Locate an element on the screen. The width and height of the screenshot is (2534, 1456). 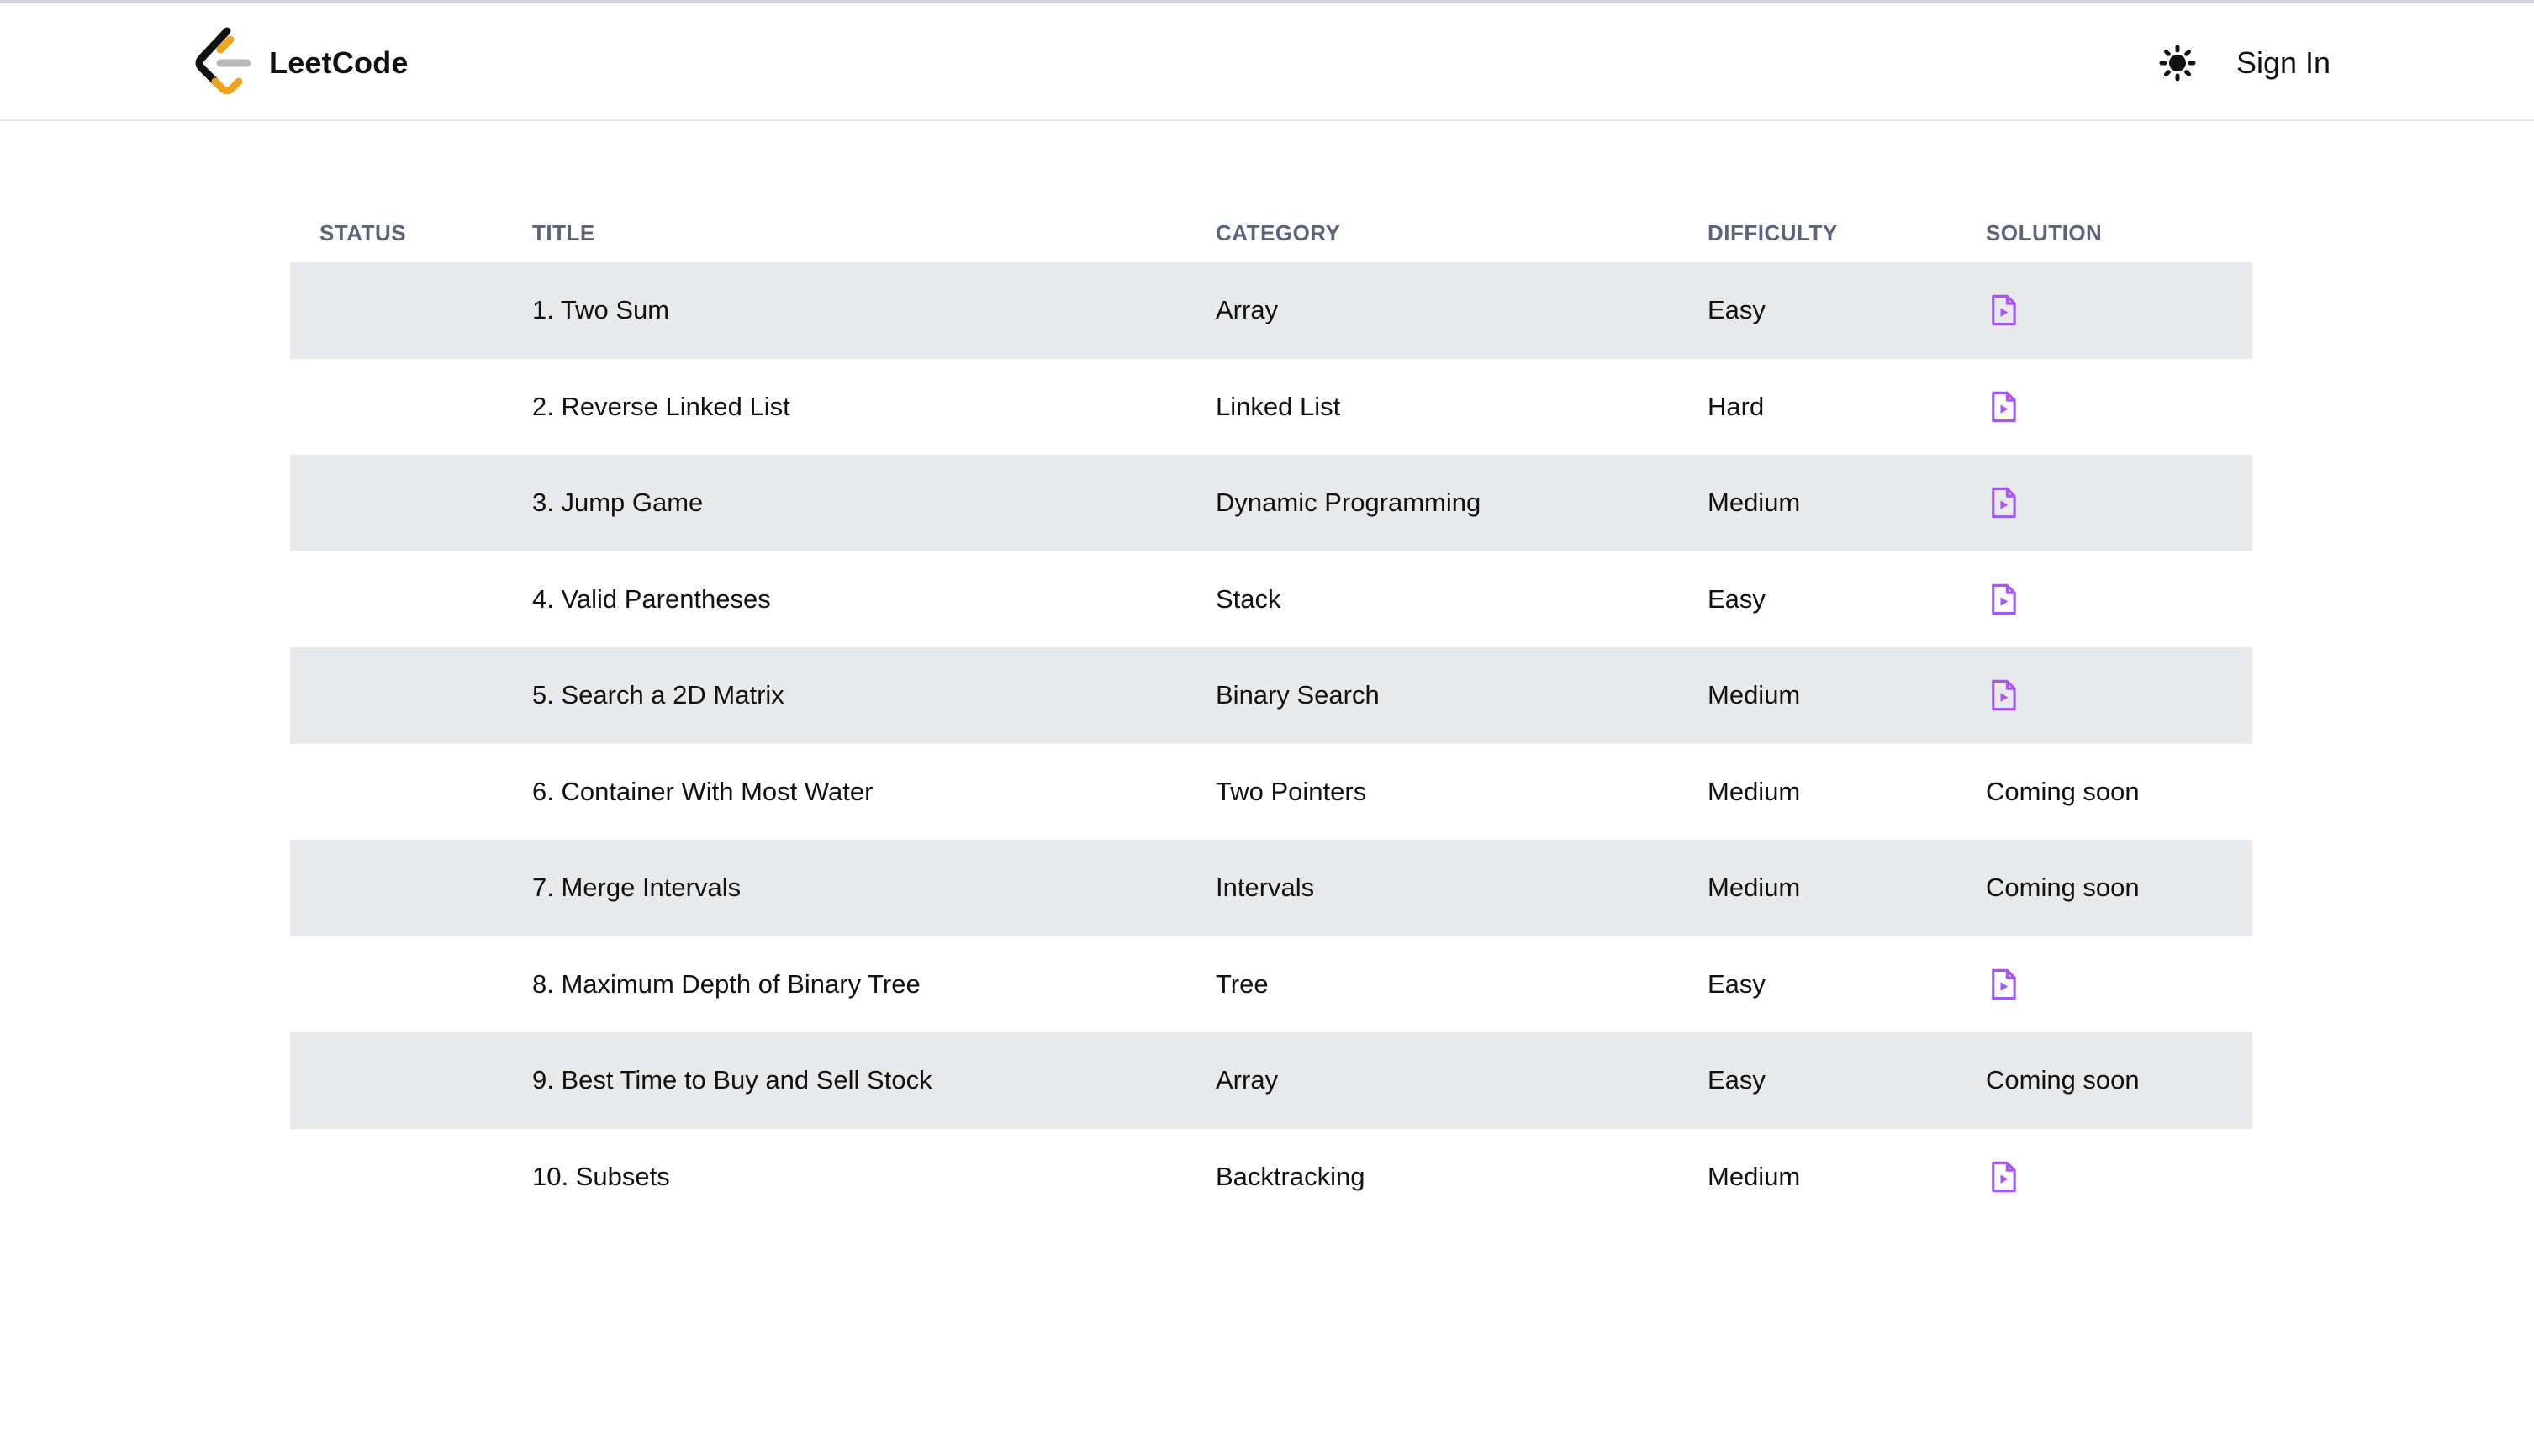
problem-title-link: 1. Two Sum is located at coordinates (874, 310).